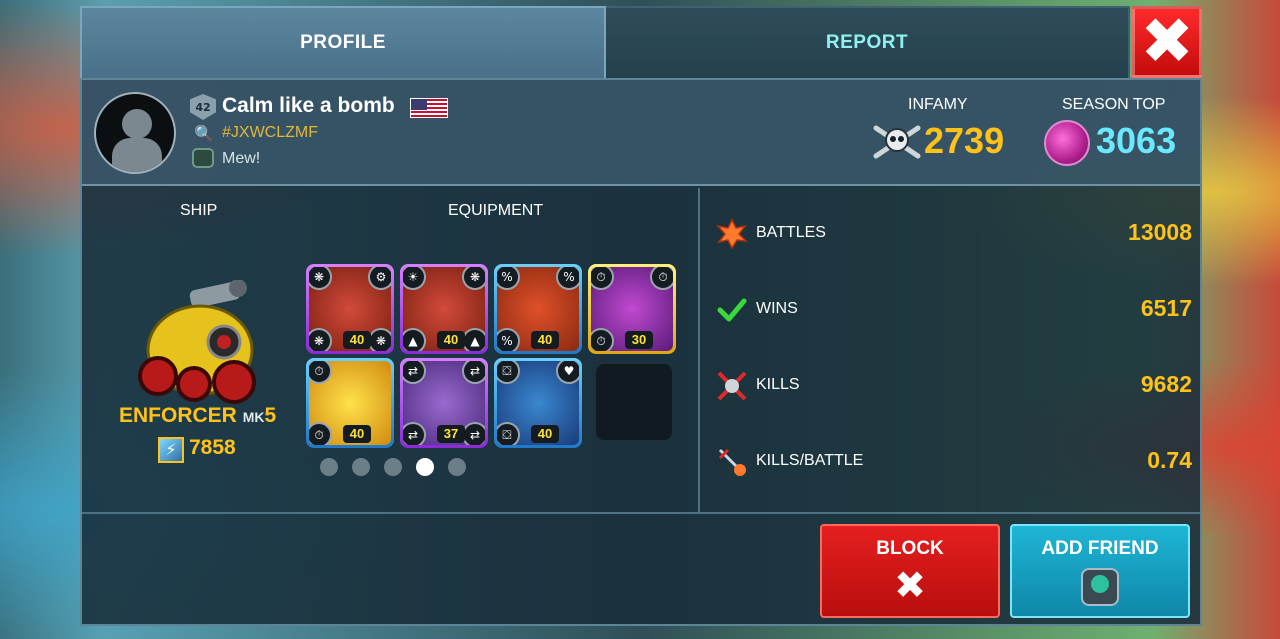 The height and width of the screenshot is (639, 1280). I want to click on gear-icon: ⚙, so click(379, 278).